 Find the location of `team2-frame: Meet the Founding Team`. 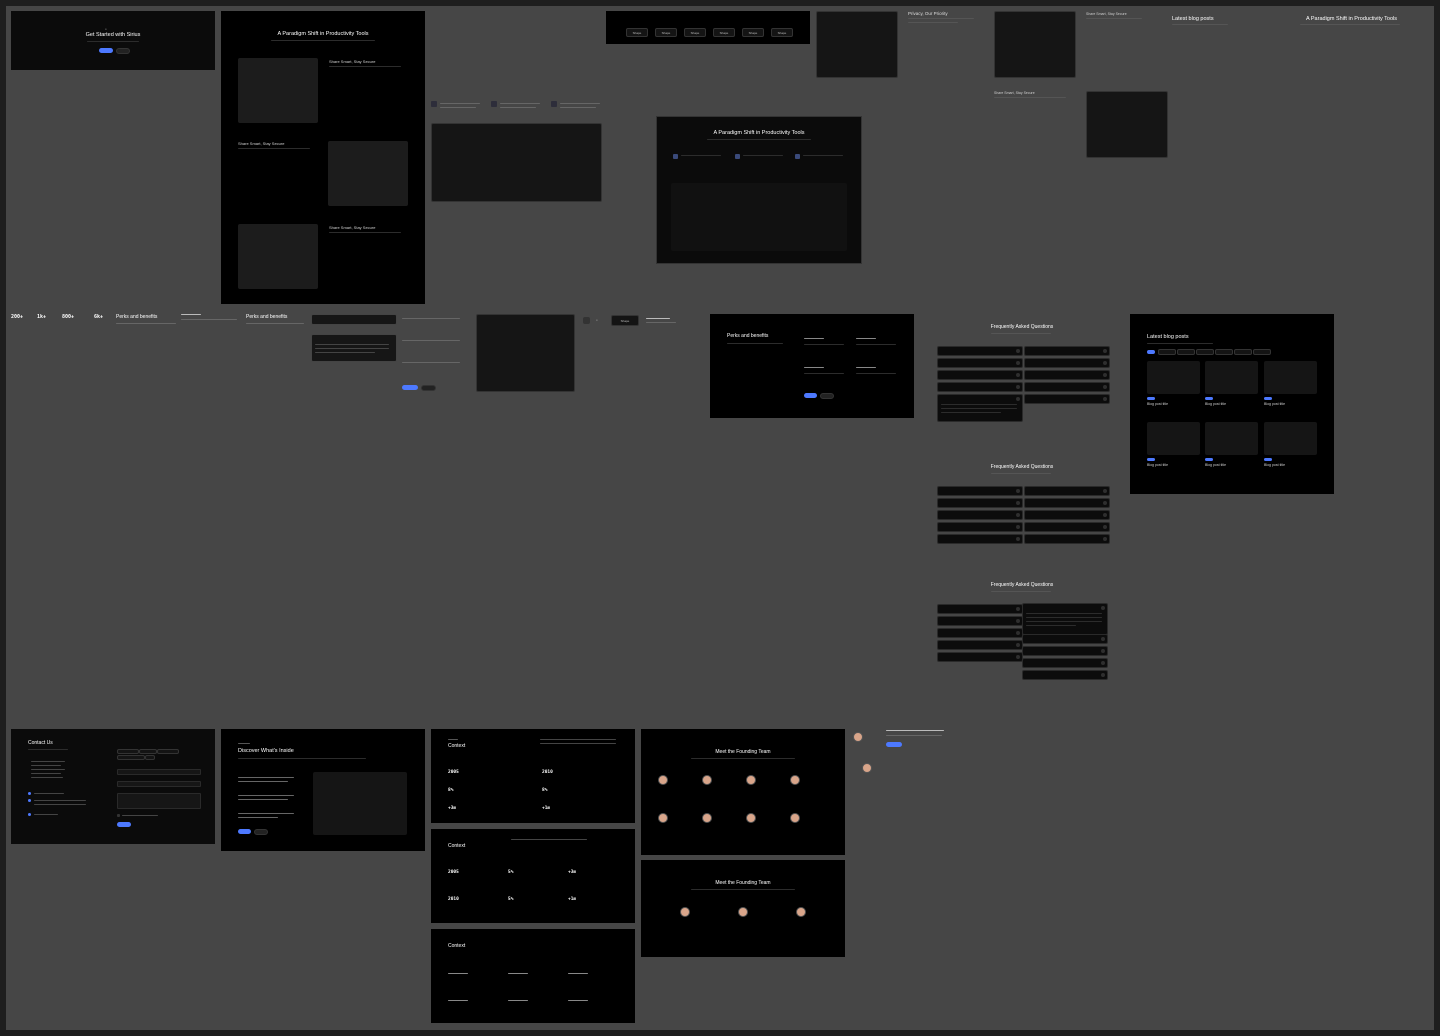

team2-frame: Meet the Founding Team is located at coordinates (743, 908).